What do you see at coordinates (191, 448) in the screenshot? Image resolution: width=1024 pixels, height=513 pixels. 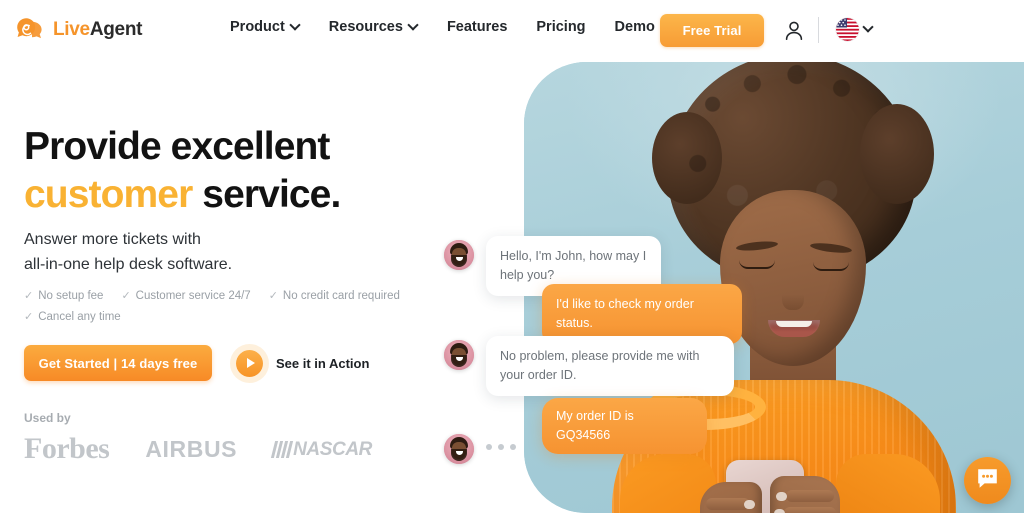 I see `logo-airbus: AIRBUS` at bounding box center [191, 448].